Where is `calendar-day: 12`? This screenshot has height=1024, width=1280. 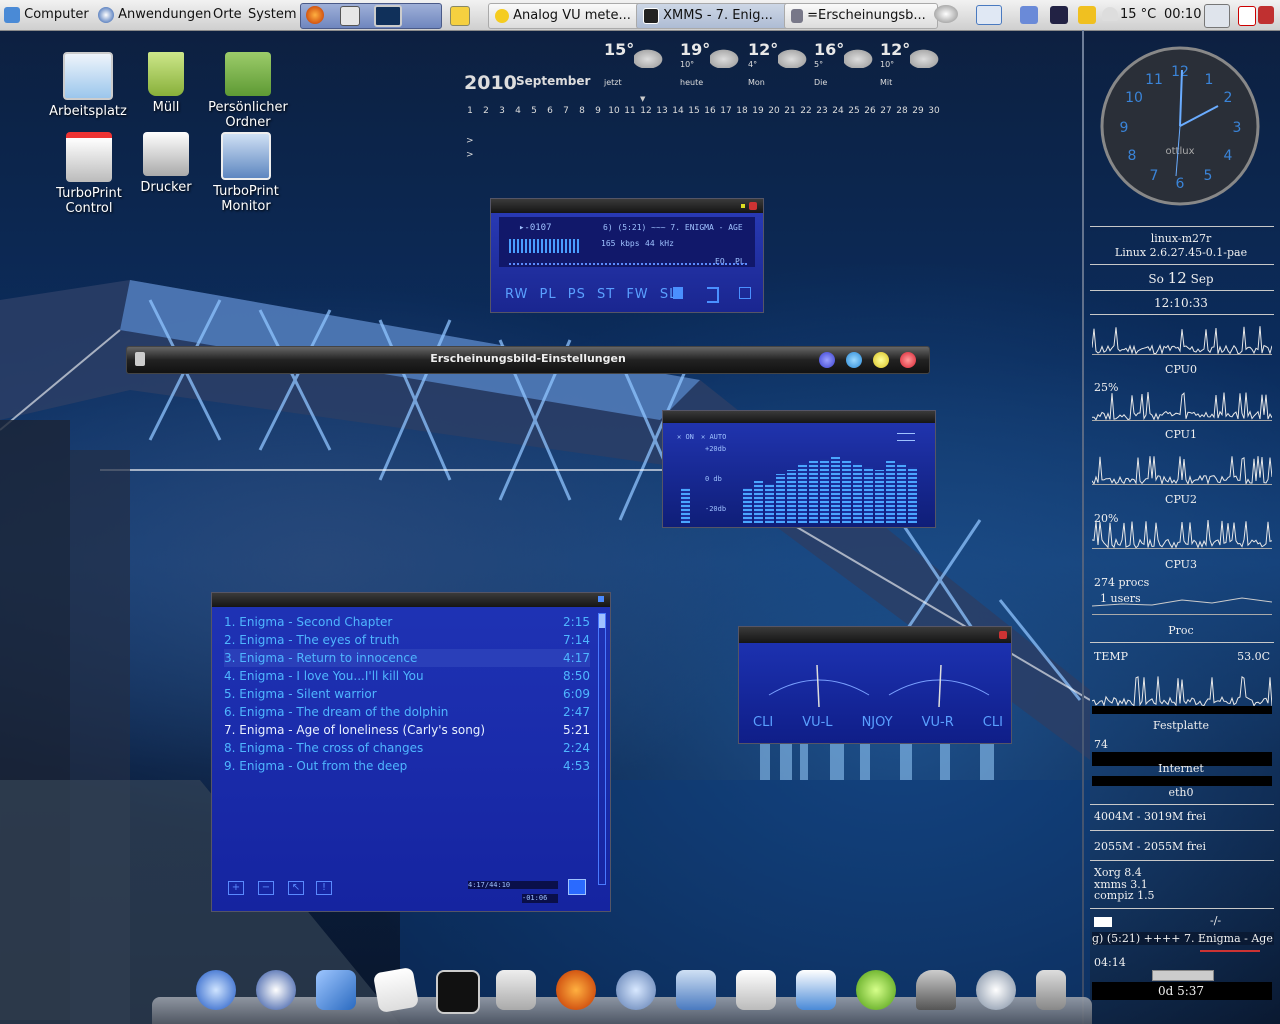
calendar-day: 12 is located at coordinates (646, 111).